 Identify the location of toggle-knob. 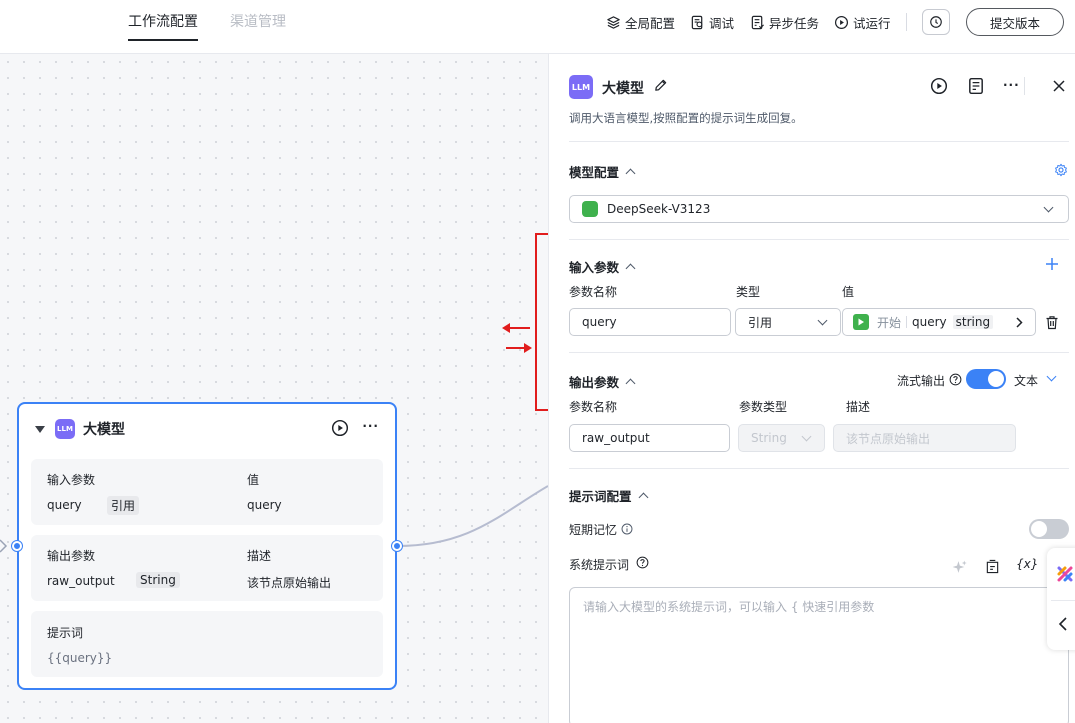
(1039, 529).